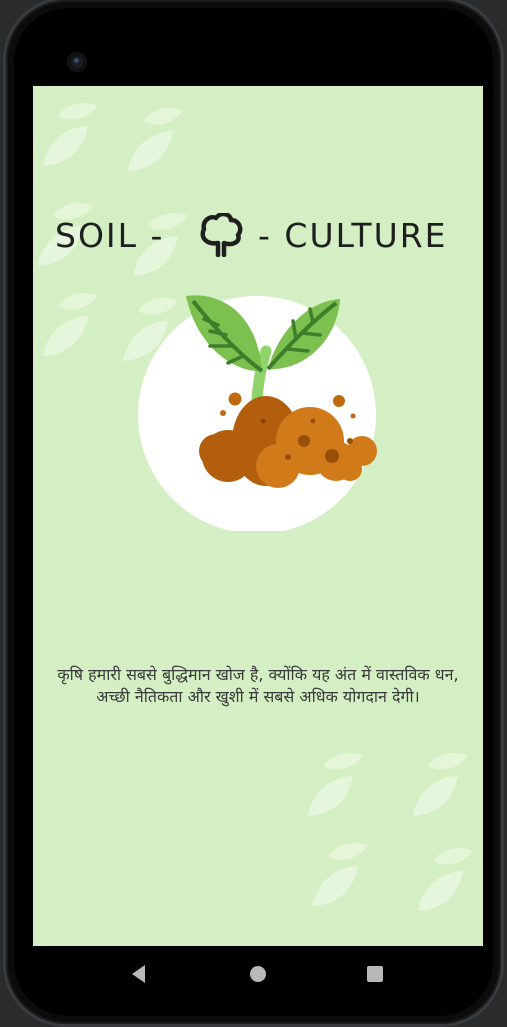 The height and width of the screenshot is (1027, 507). What do you see at coordinates (353, 235) in the screenshot?
I see `logo-text-right: - CULTURE` at bounding box center [353, 235].